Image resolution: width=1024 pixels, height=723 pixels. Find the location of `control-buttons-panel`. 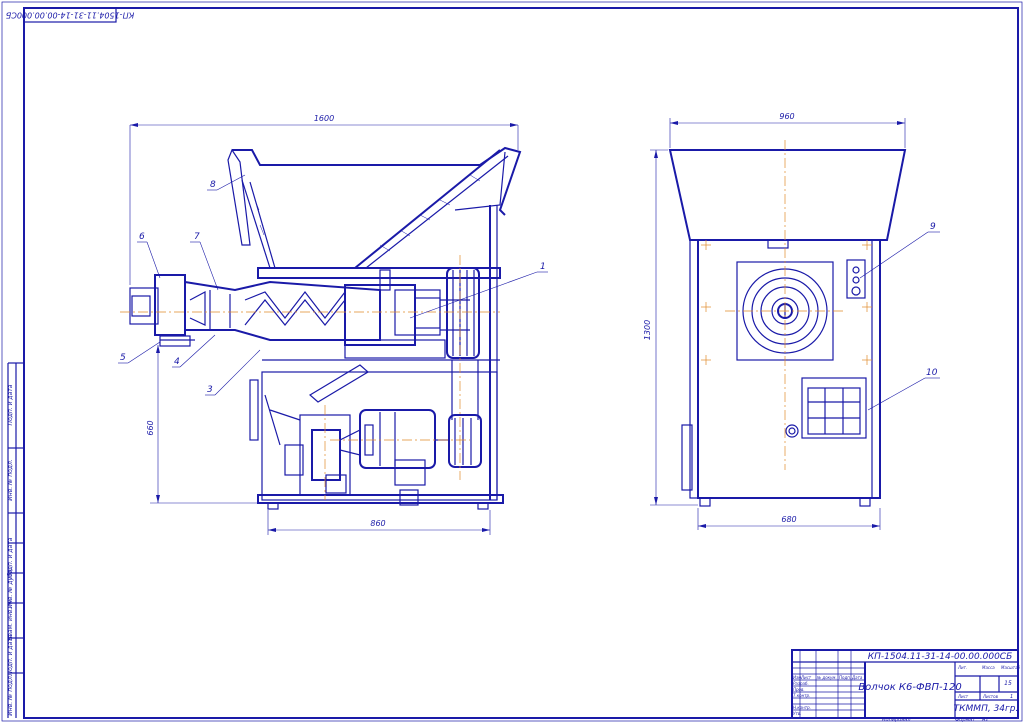

control-buttons-panel is located at coordinates (856, 279).